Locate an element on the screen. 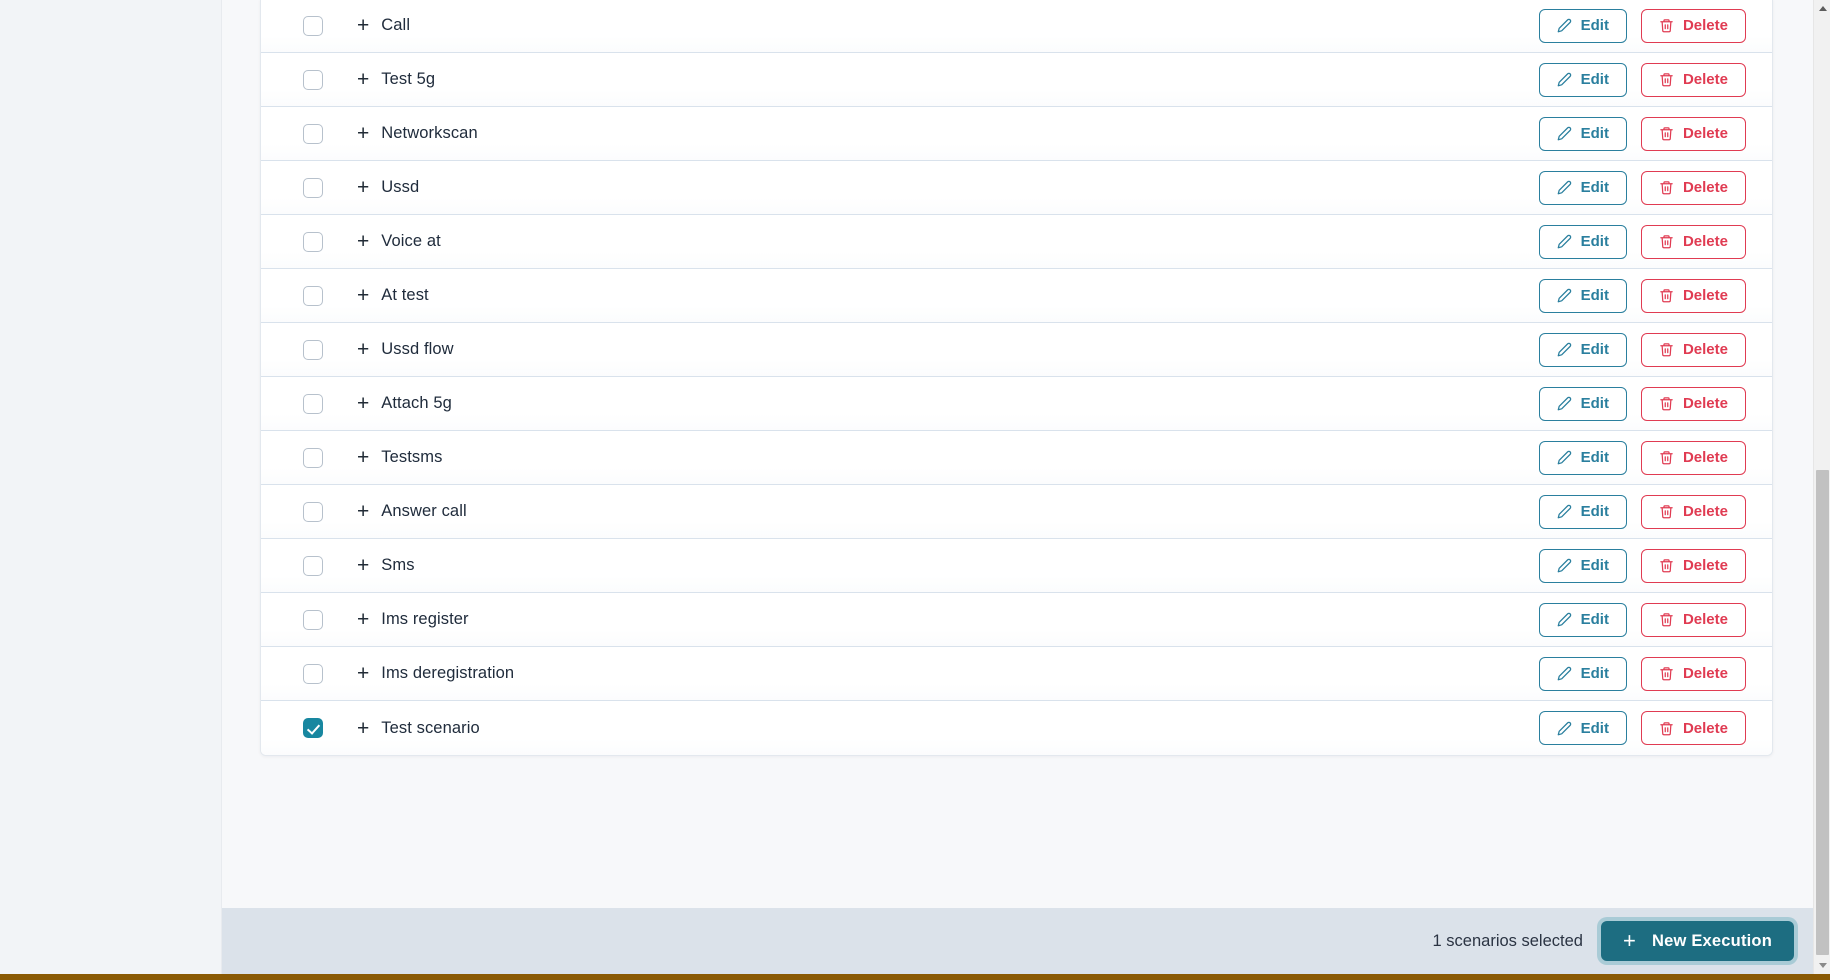 The width and height of the screenshot is (1830, 980). new-execution-button: + New Execution is located at coordinates (1697, 941).